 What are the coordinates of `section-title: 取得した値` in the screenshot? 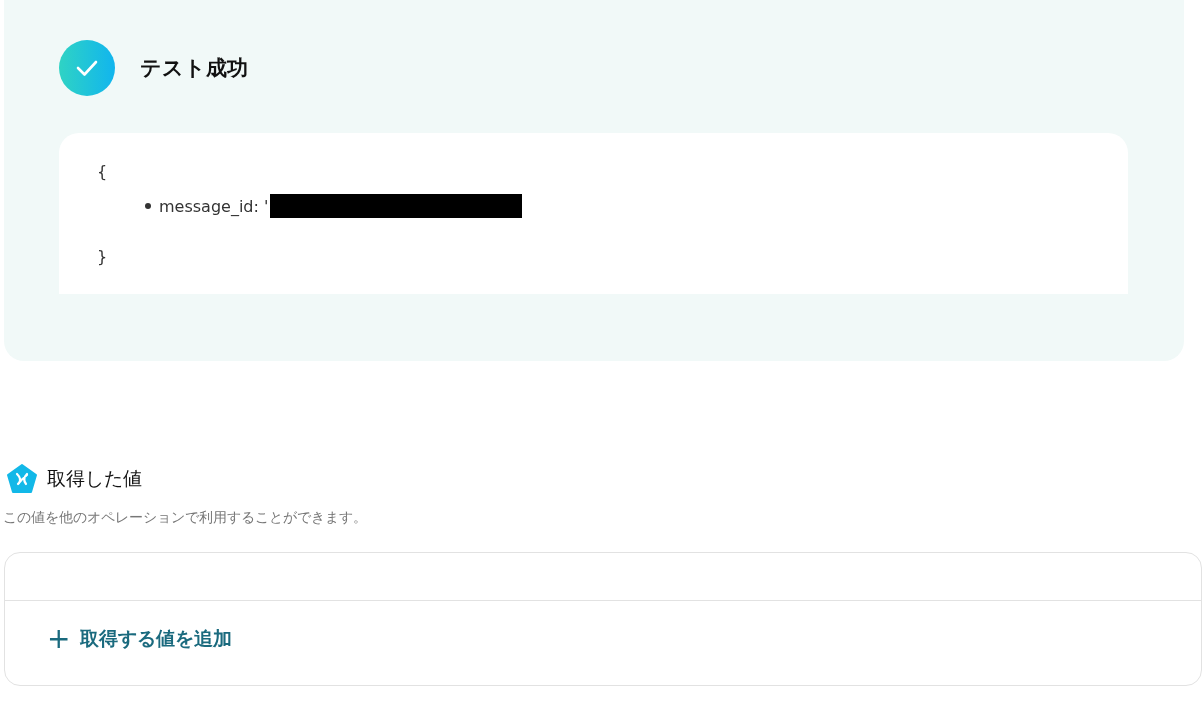 It's located at (94, 478).